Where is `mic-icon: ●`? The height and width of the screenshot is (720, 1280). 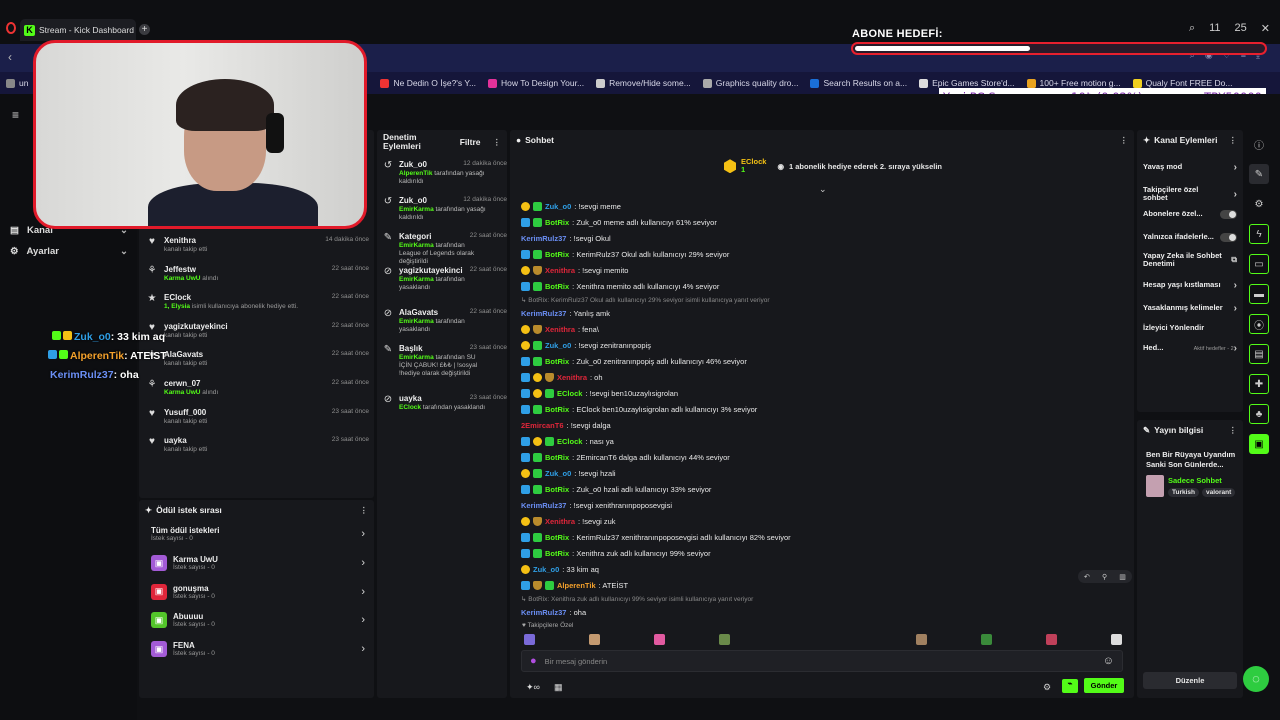 mic-icon: ● is located at coordinates (533, 661).